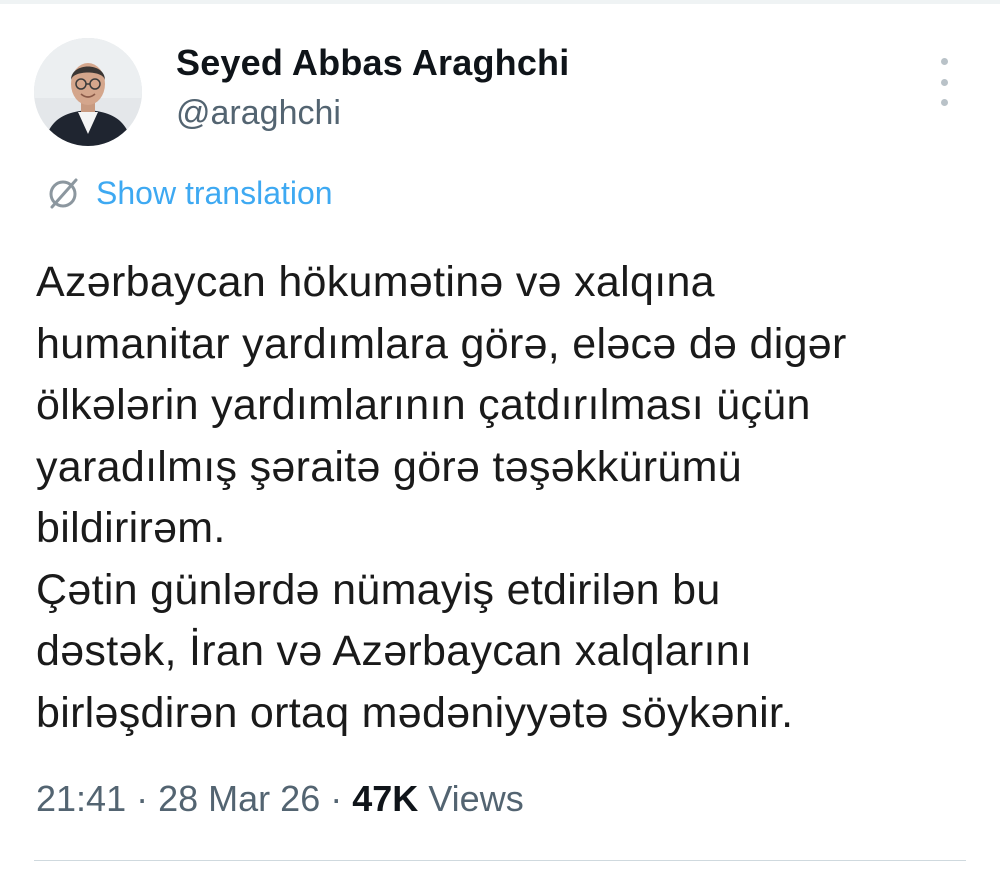 Image resolution: width=1000 pixels, height=873 pixels. What do you see at coordinates (214, 192) in the screenshot?
I see `show-translation-label: Show translation` at bounding box center [214, 192].